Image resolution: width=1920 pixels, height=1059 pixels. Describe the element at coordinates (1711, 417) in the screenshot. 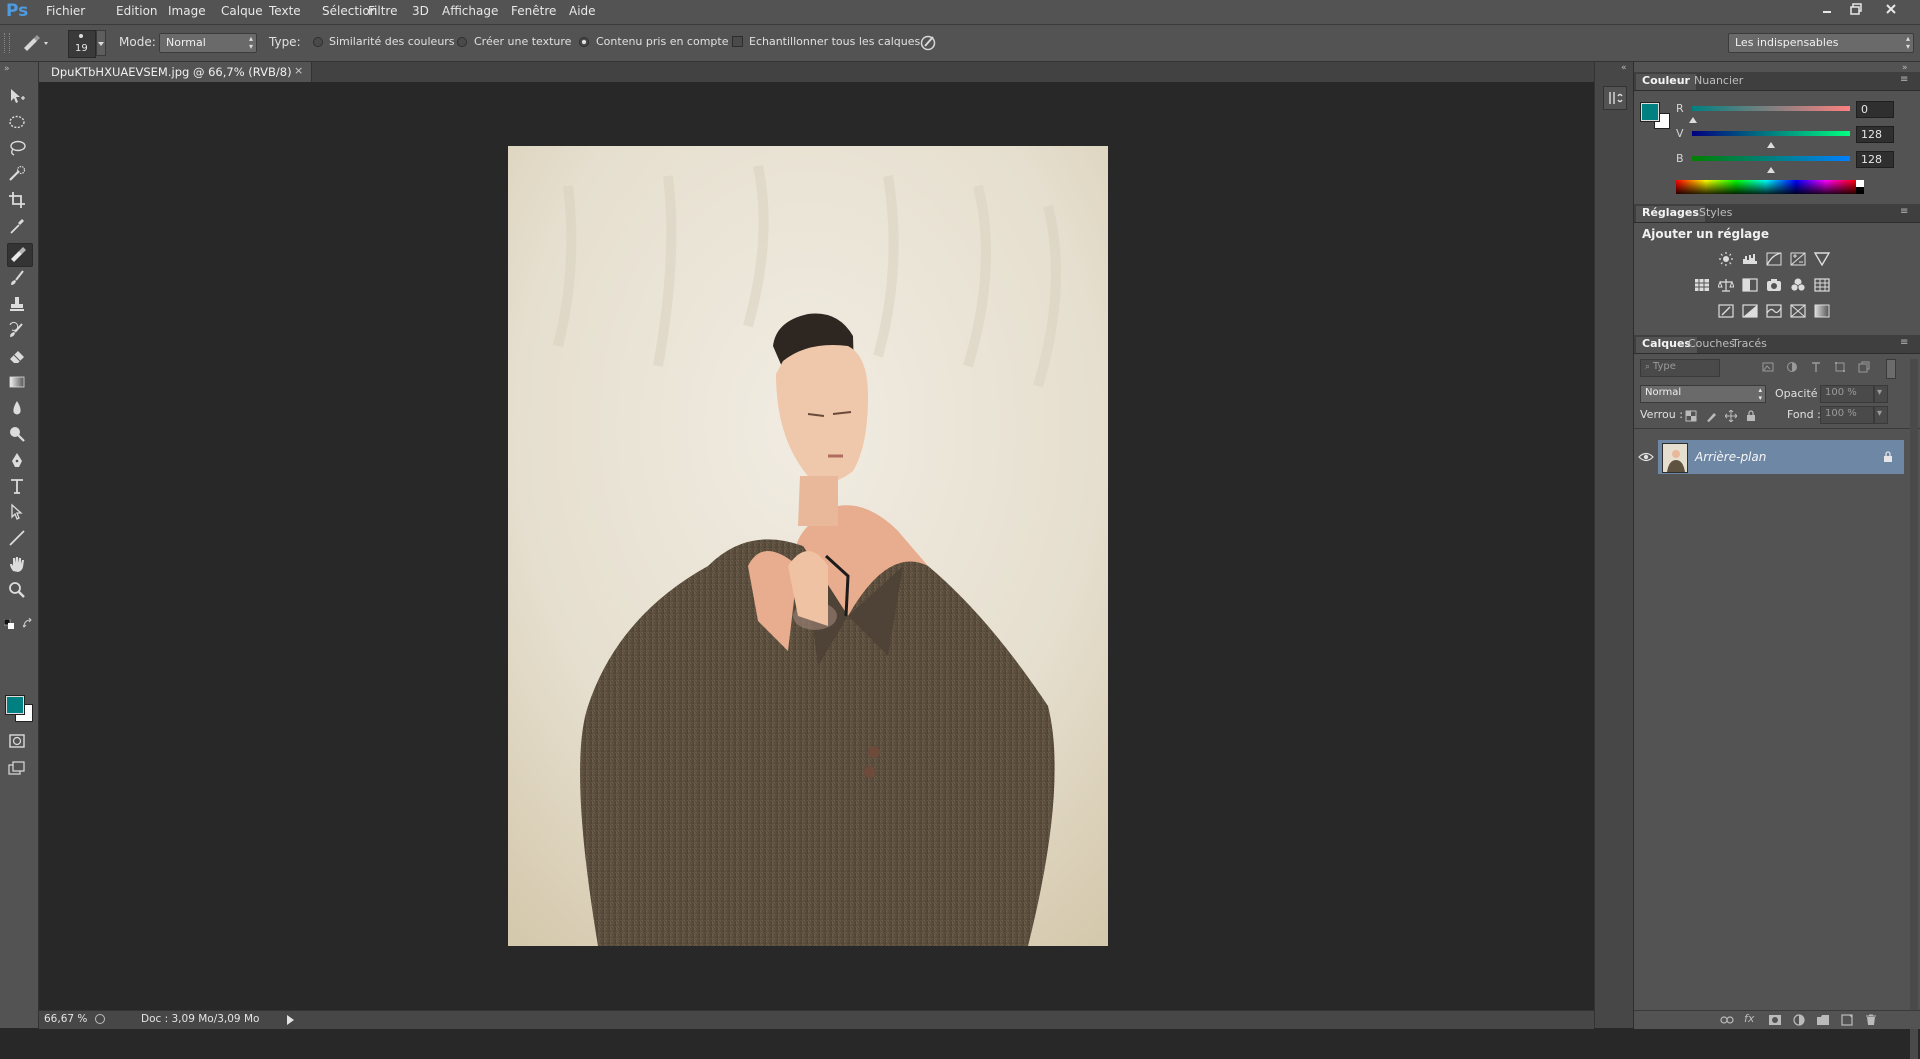

I see `lock-image-pixels-icon` at that location.